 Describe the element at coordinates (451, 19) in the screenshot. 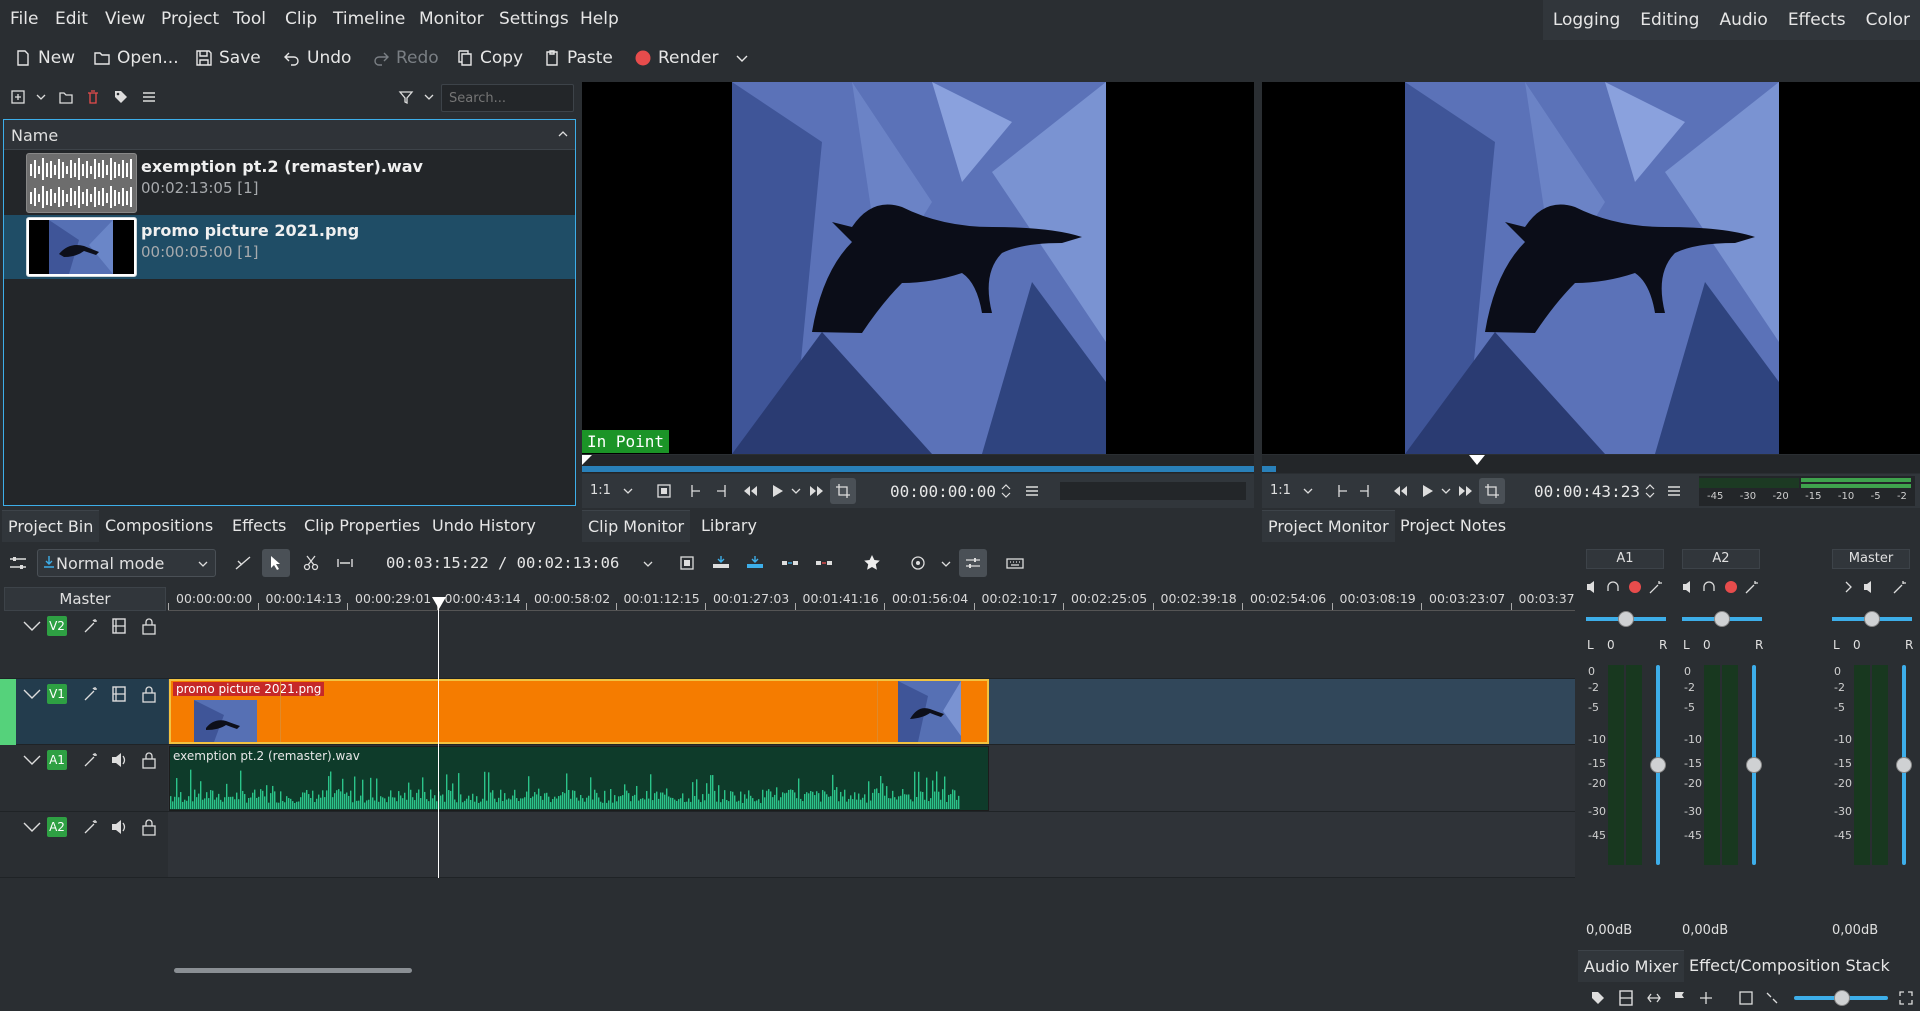

I see `menu-monitor: Monitor` at that location.